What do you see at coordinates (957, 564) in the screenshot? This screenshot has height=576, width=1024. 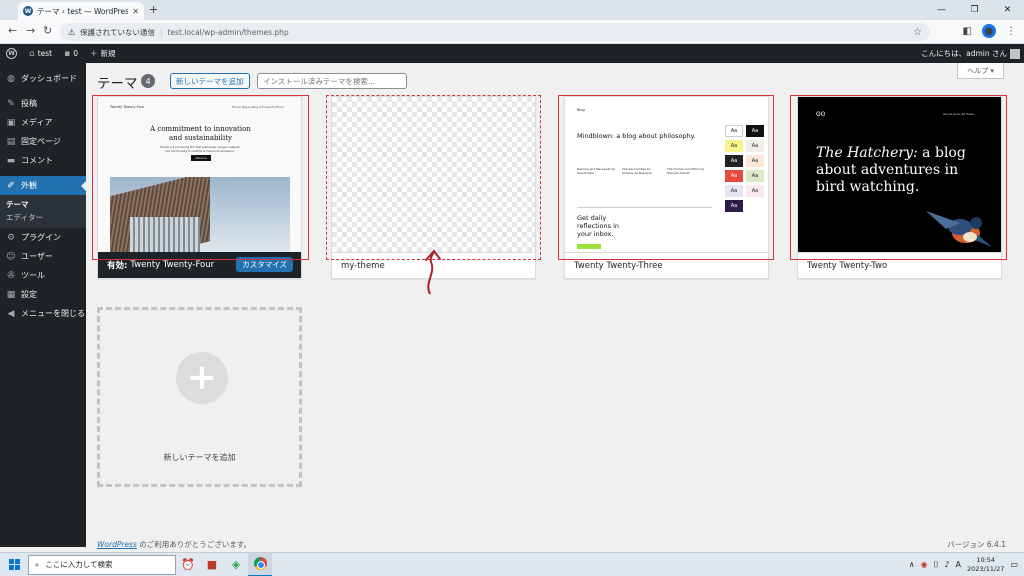 I see `ime-indicator: A` at bounding box center [957, 564].